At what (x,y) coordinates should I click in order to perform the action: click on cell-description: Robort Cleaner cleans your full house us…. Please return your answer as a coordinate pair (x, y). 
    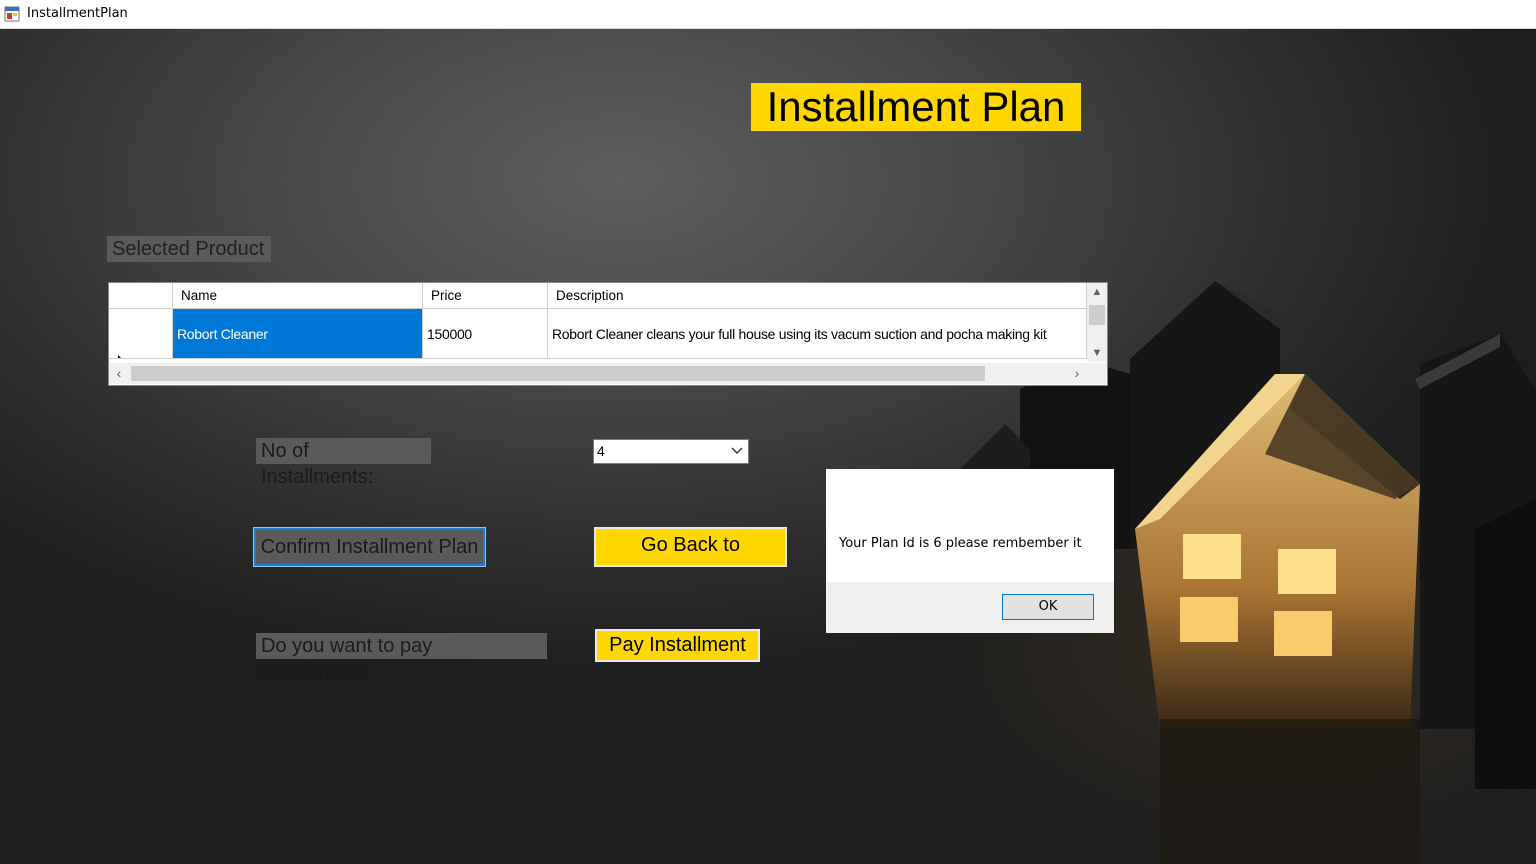
    Looking at the image, I should click on (817, 334).